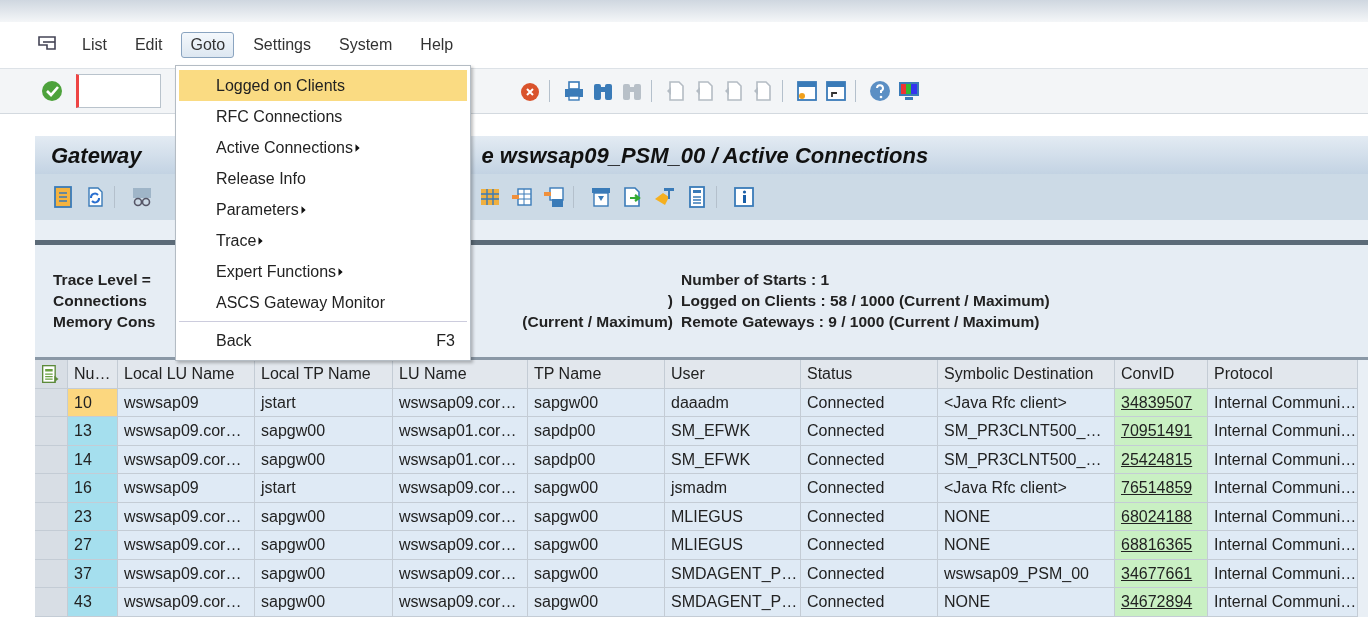 Image resolution: width=1368 pixels, height=621 pixels. Describe the element at coordinates (94, 45) in the screenshot. I see `menu-item: List` at that location.